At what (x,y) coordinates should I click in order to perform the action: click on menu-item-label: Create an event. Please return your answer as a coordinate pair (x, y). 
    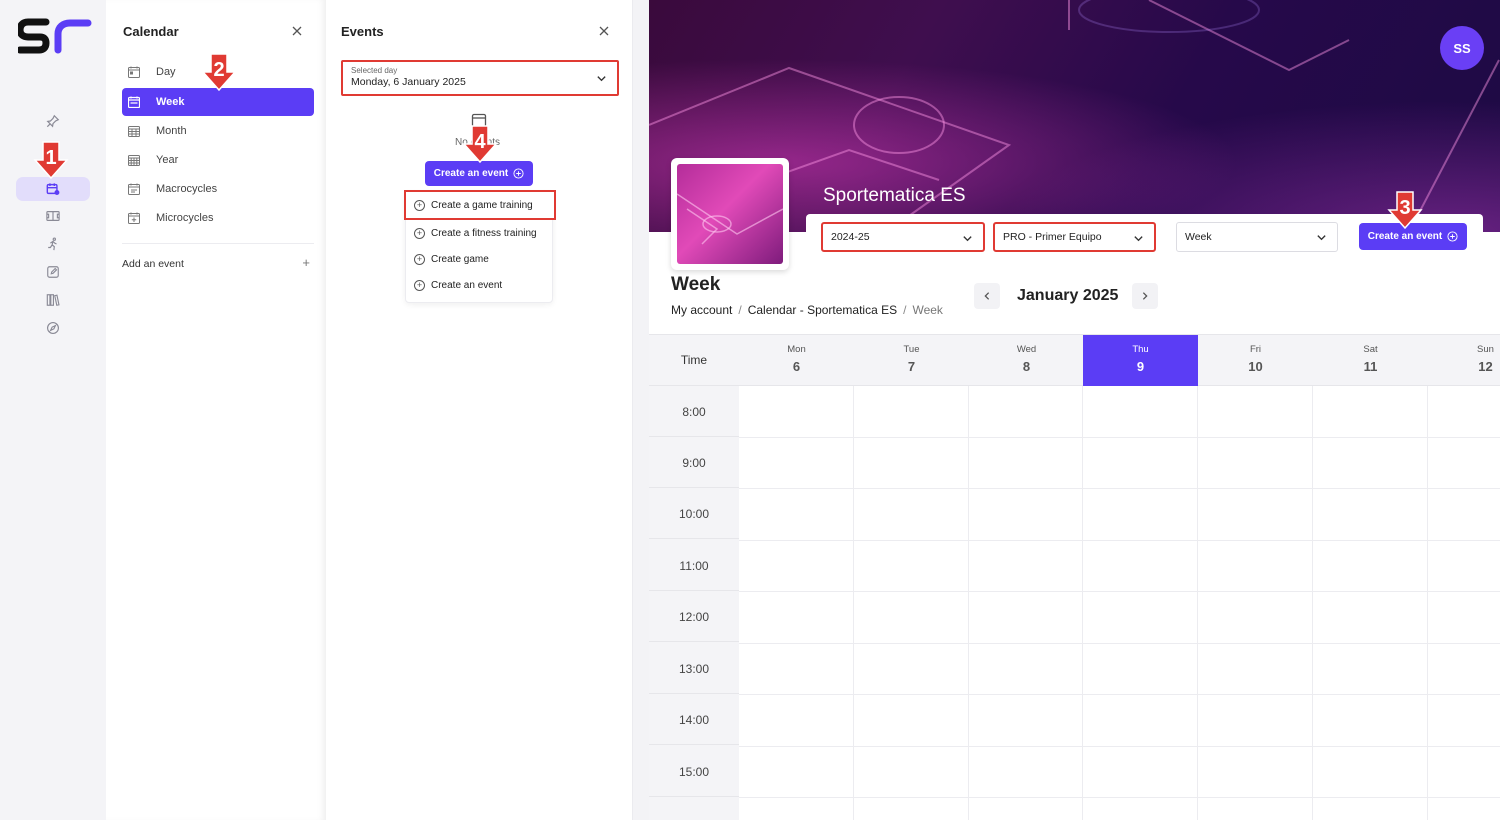
    Looking at the image, I should click on (467, 285).